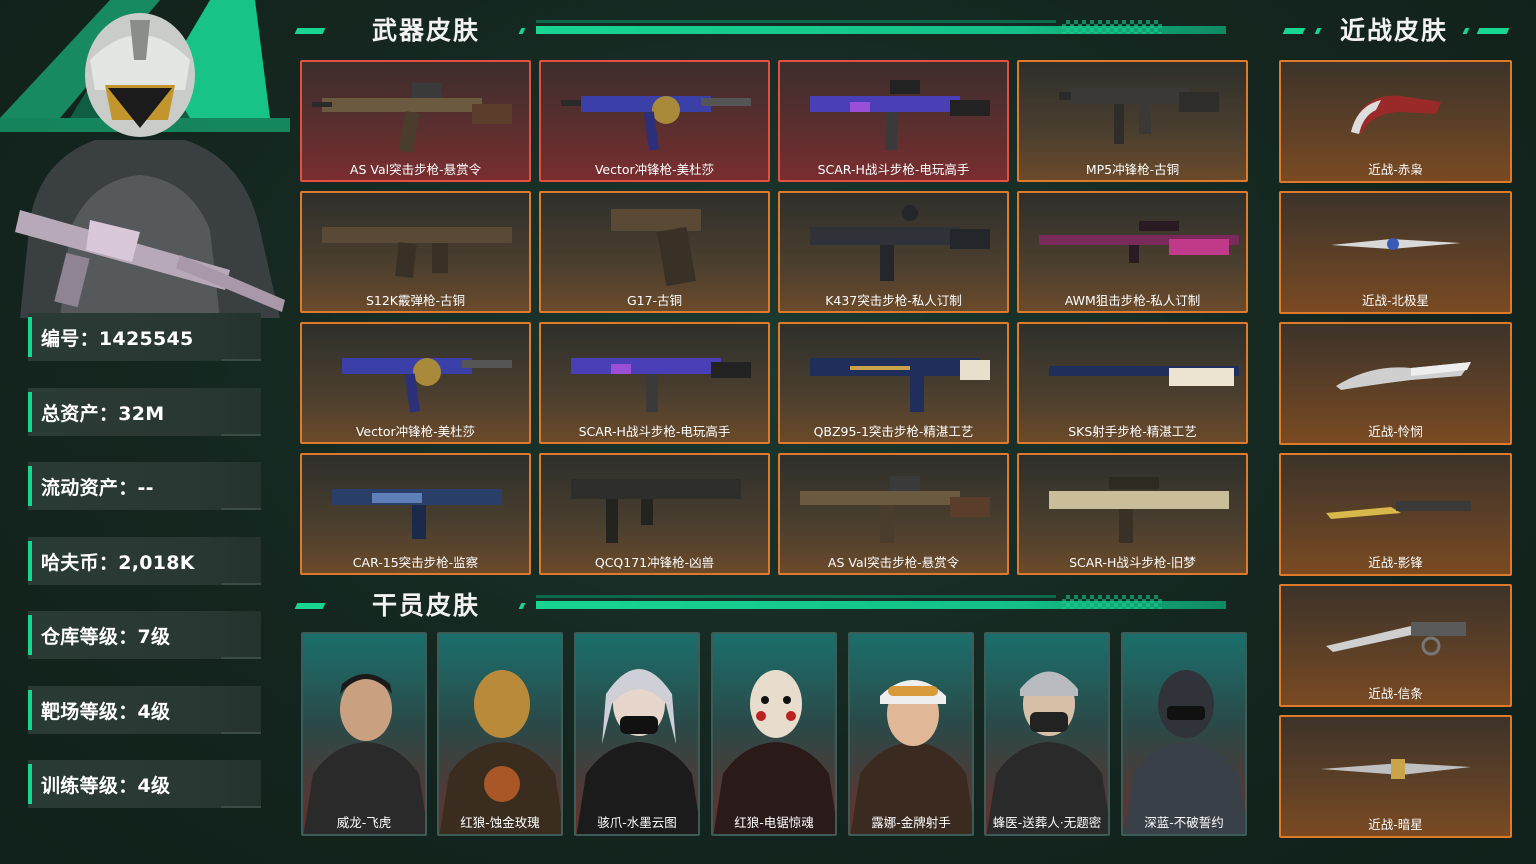  I want to click on melee-card: 近战-赤枭, so click(1395, 121).